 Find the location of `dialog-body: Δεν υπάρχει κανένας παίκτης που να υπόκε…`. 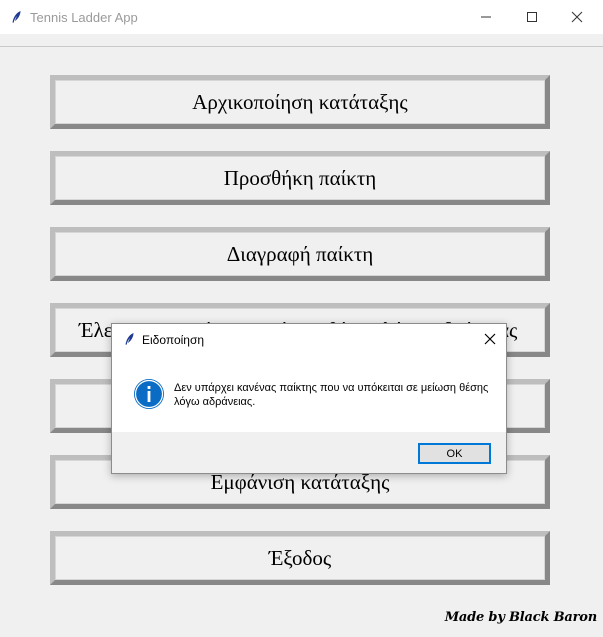

dialog-body: Δεν υπάρχει κανένας παίκτης που να υπόκε… is located at coordinates (309, 394).